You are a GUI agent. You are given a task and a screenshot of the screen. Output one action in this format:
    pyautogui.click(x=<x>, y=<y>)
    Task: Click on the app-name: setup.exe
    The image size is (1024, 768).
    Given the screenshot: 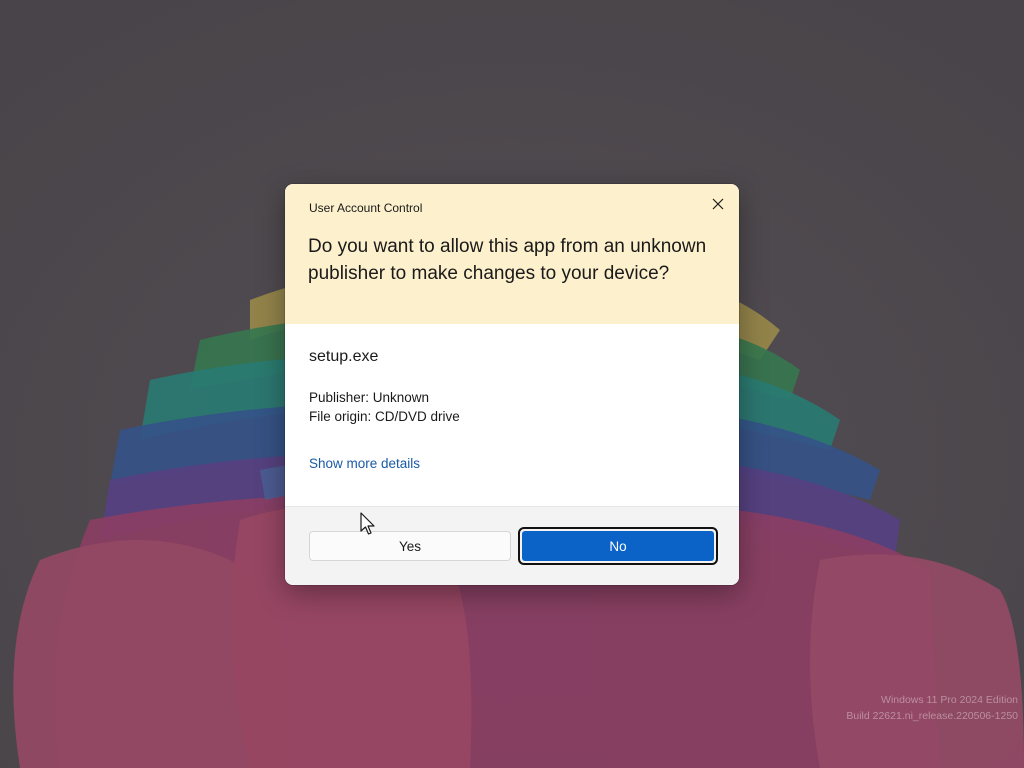 What is the action you would take?
    pyautogui.click(x=344, y=356)
    